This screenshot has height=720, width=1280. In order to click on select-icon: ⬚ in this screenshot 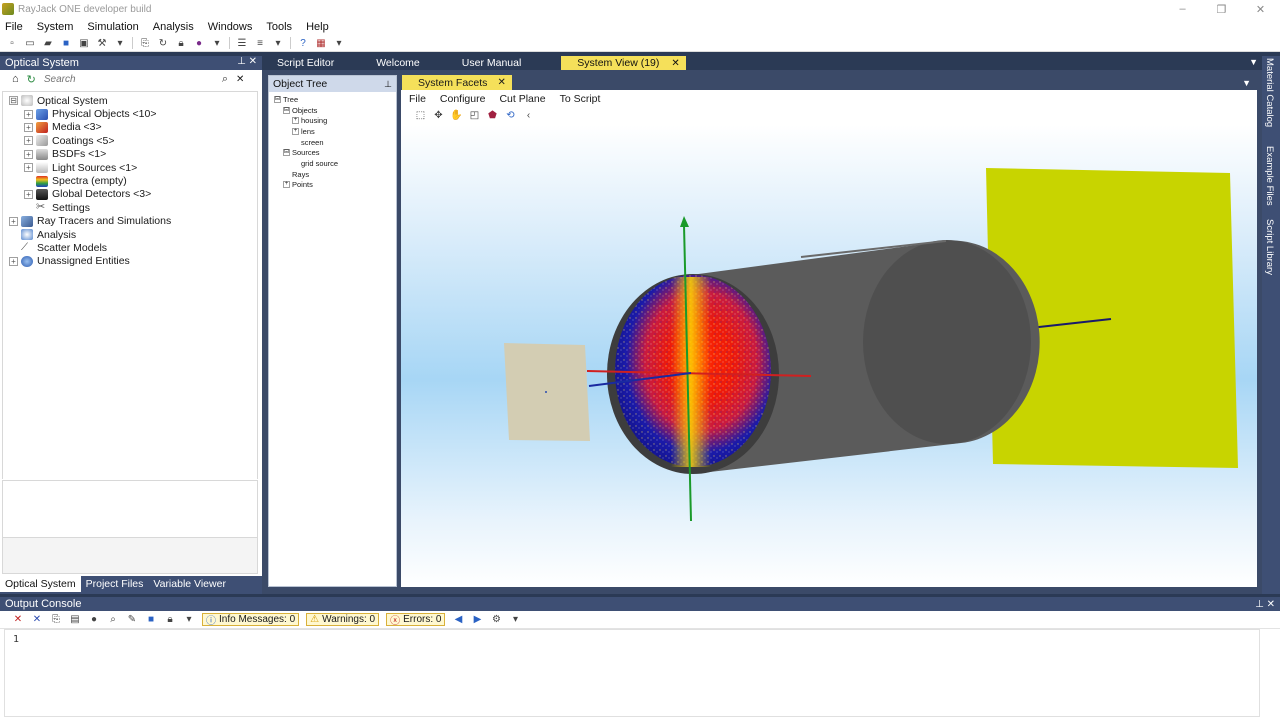, I will do `click(420, 115)`.